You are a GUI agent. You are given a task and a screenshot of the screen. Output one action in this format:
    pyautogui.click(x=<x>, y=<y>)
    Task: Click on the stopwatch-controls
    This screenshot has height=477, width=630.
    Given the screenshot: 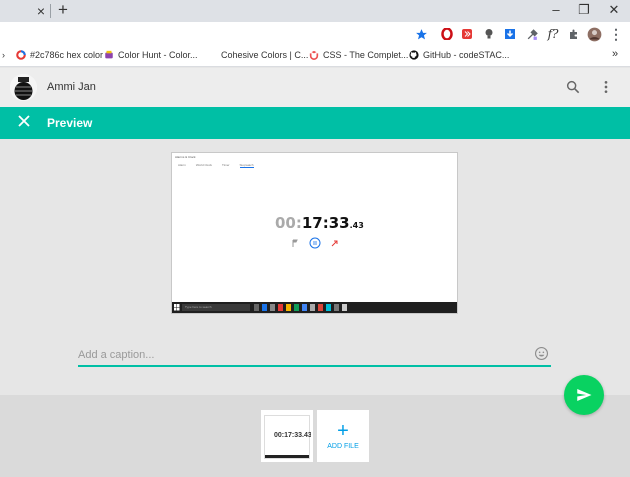 What is the action you would take?
    pyautogui.click(x=315, y=243)
    